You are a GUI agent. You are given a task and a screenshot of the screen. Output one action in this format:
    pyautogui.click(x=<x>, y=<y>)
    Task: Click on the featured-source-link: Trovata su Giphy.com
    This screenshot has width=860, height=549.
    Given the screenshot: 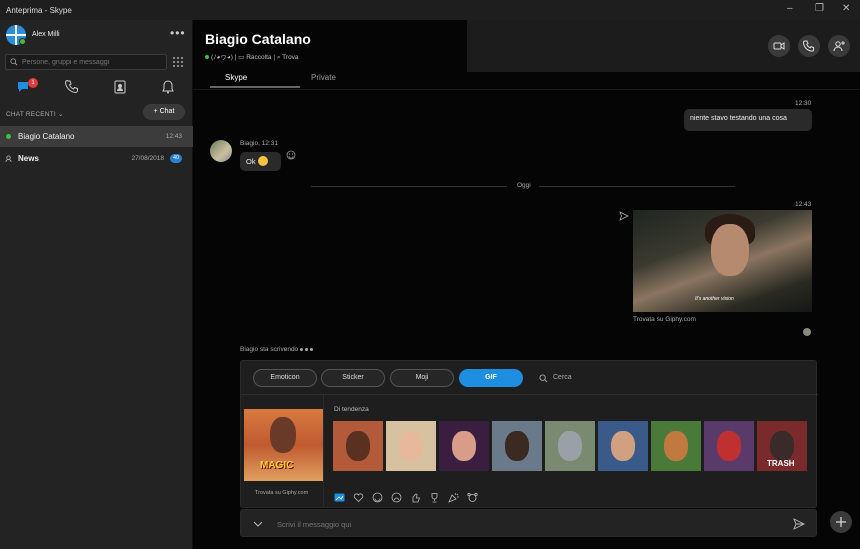 What is the action you would take?
    pyautogui.click(x=281, y=493)
    